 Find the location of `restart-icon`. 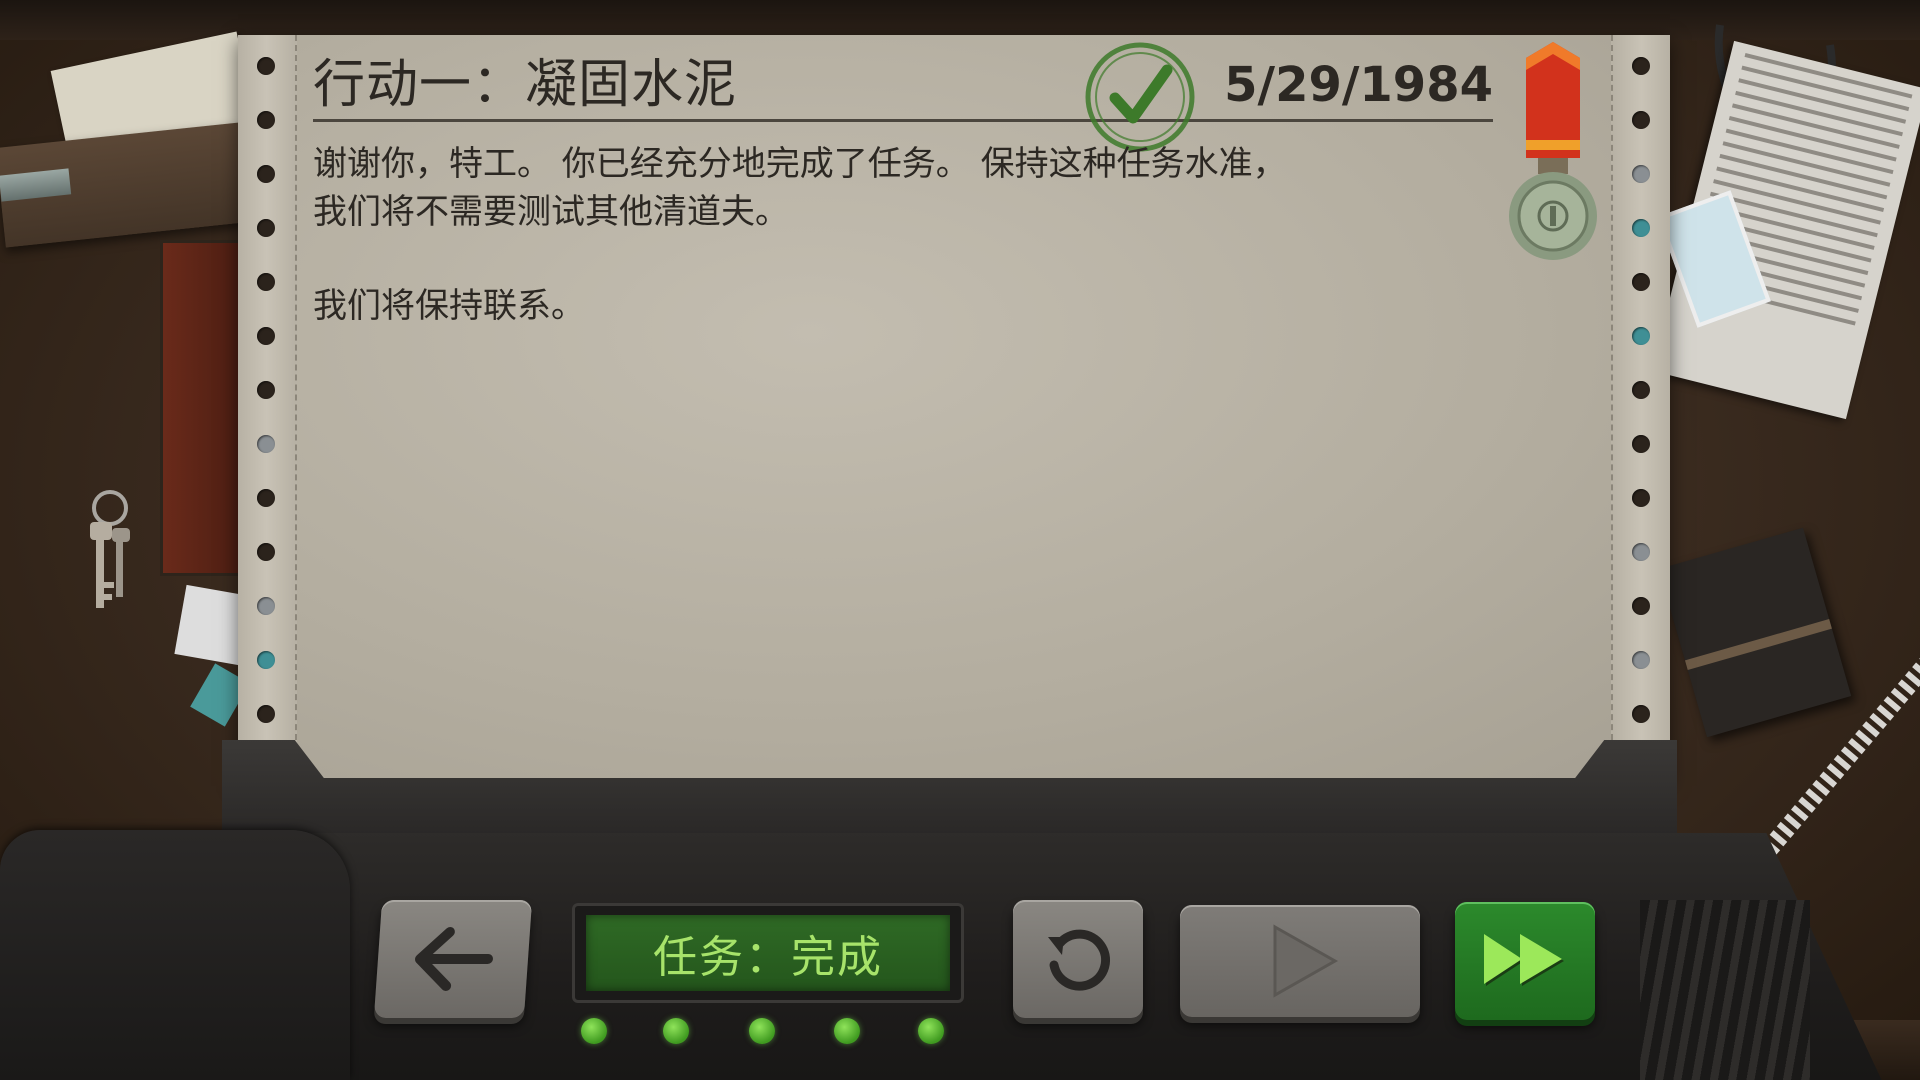

restart-icon is located at coordinates (1079, 960).